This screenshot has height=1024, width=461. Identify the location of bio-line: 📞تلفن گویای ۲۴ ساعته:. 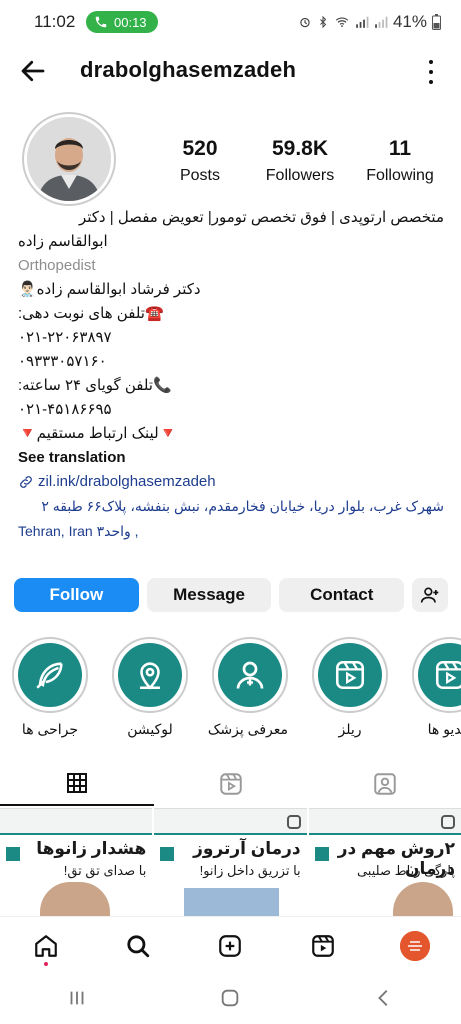
(95, 385).